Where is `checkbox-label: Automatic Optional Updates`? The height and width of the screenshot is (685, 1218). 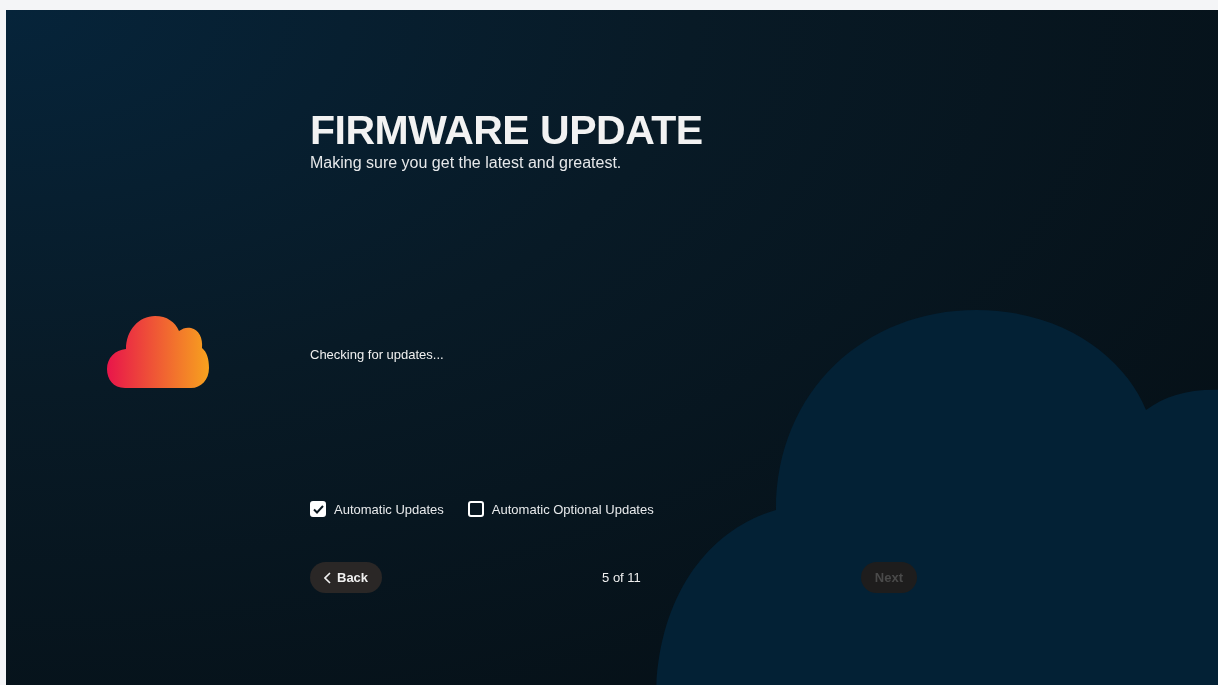
checkbox-label: Automatic Optional Updates is located at coordinates (572, 509).